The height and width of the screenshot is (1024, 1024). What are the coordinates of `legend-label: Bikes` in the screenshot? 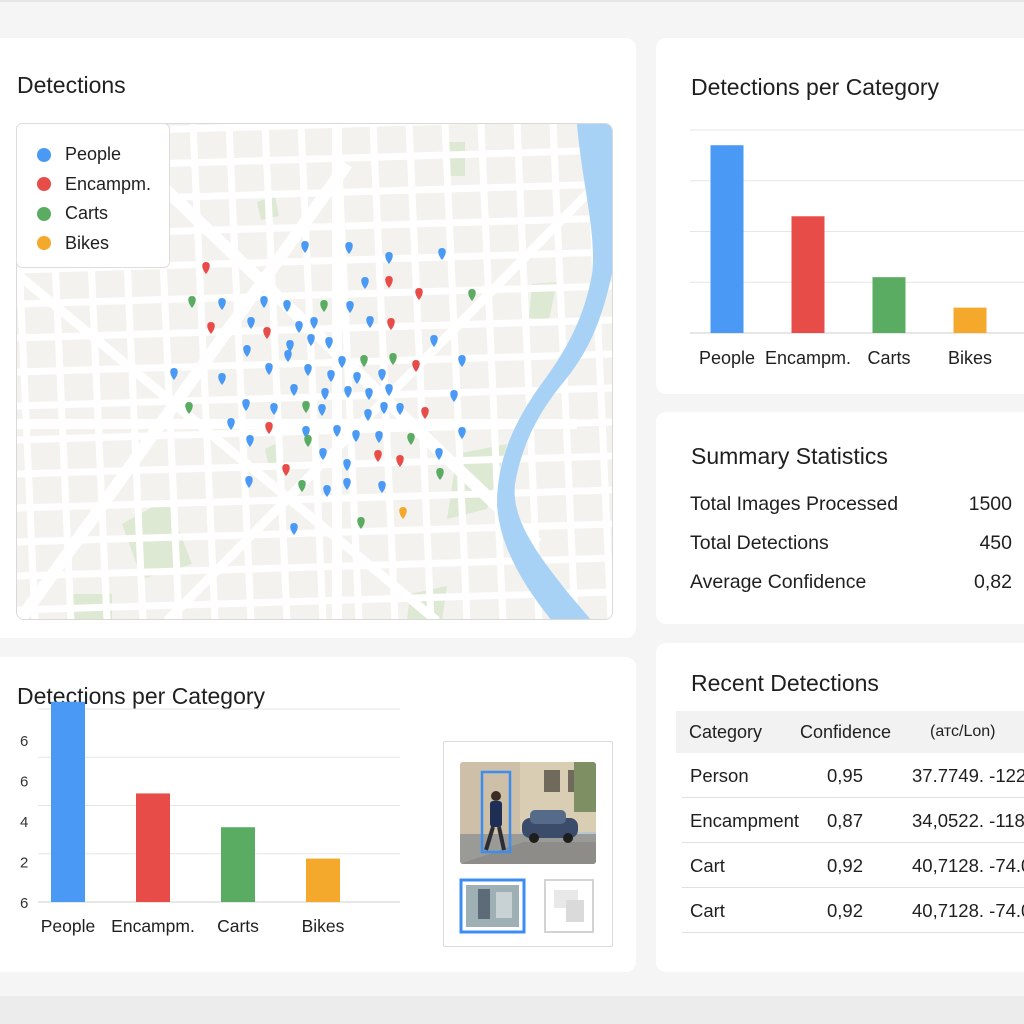 It's located at (87, 242).